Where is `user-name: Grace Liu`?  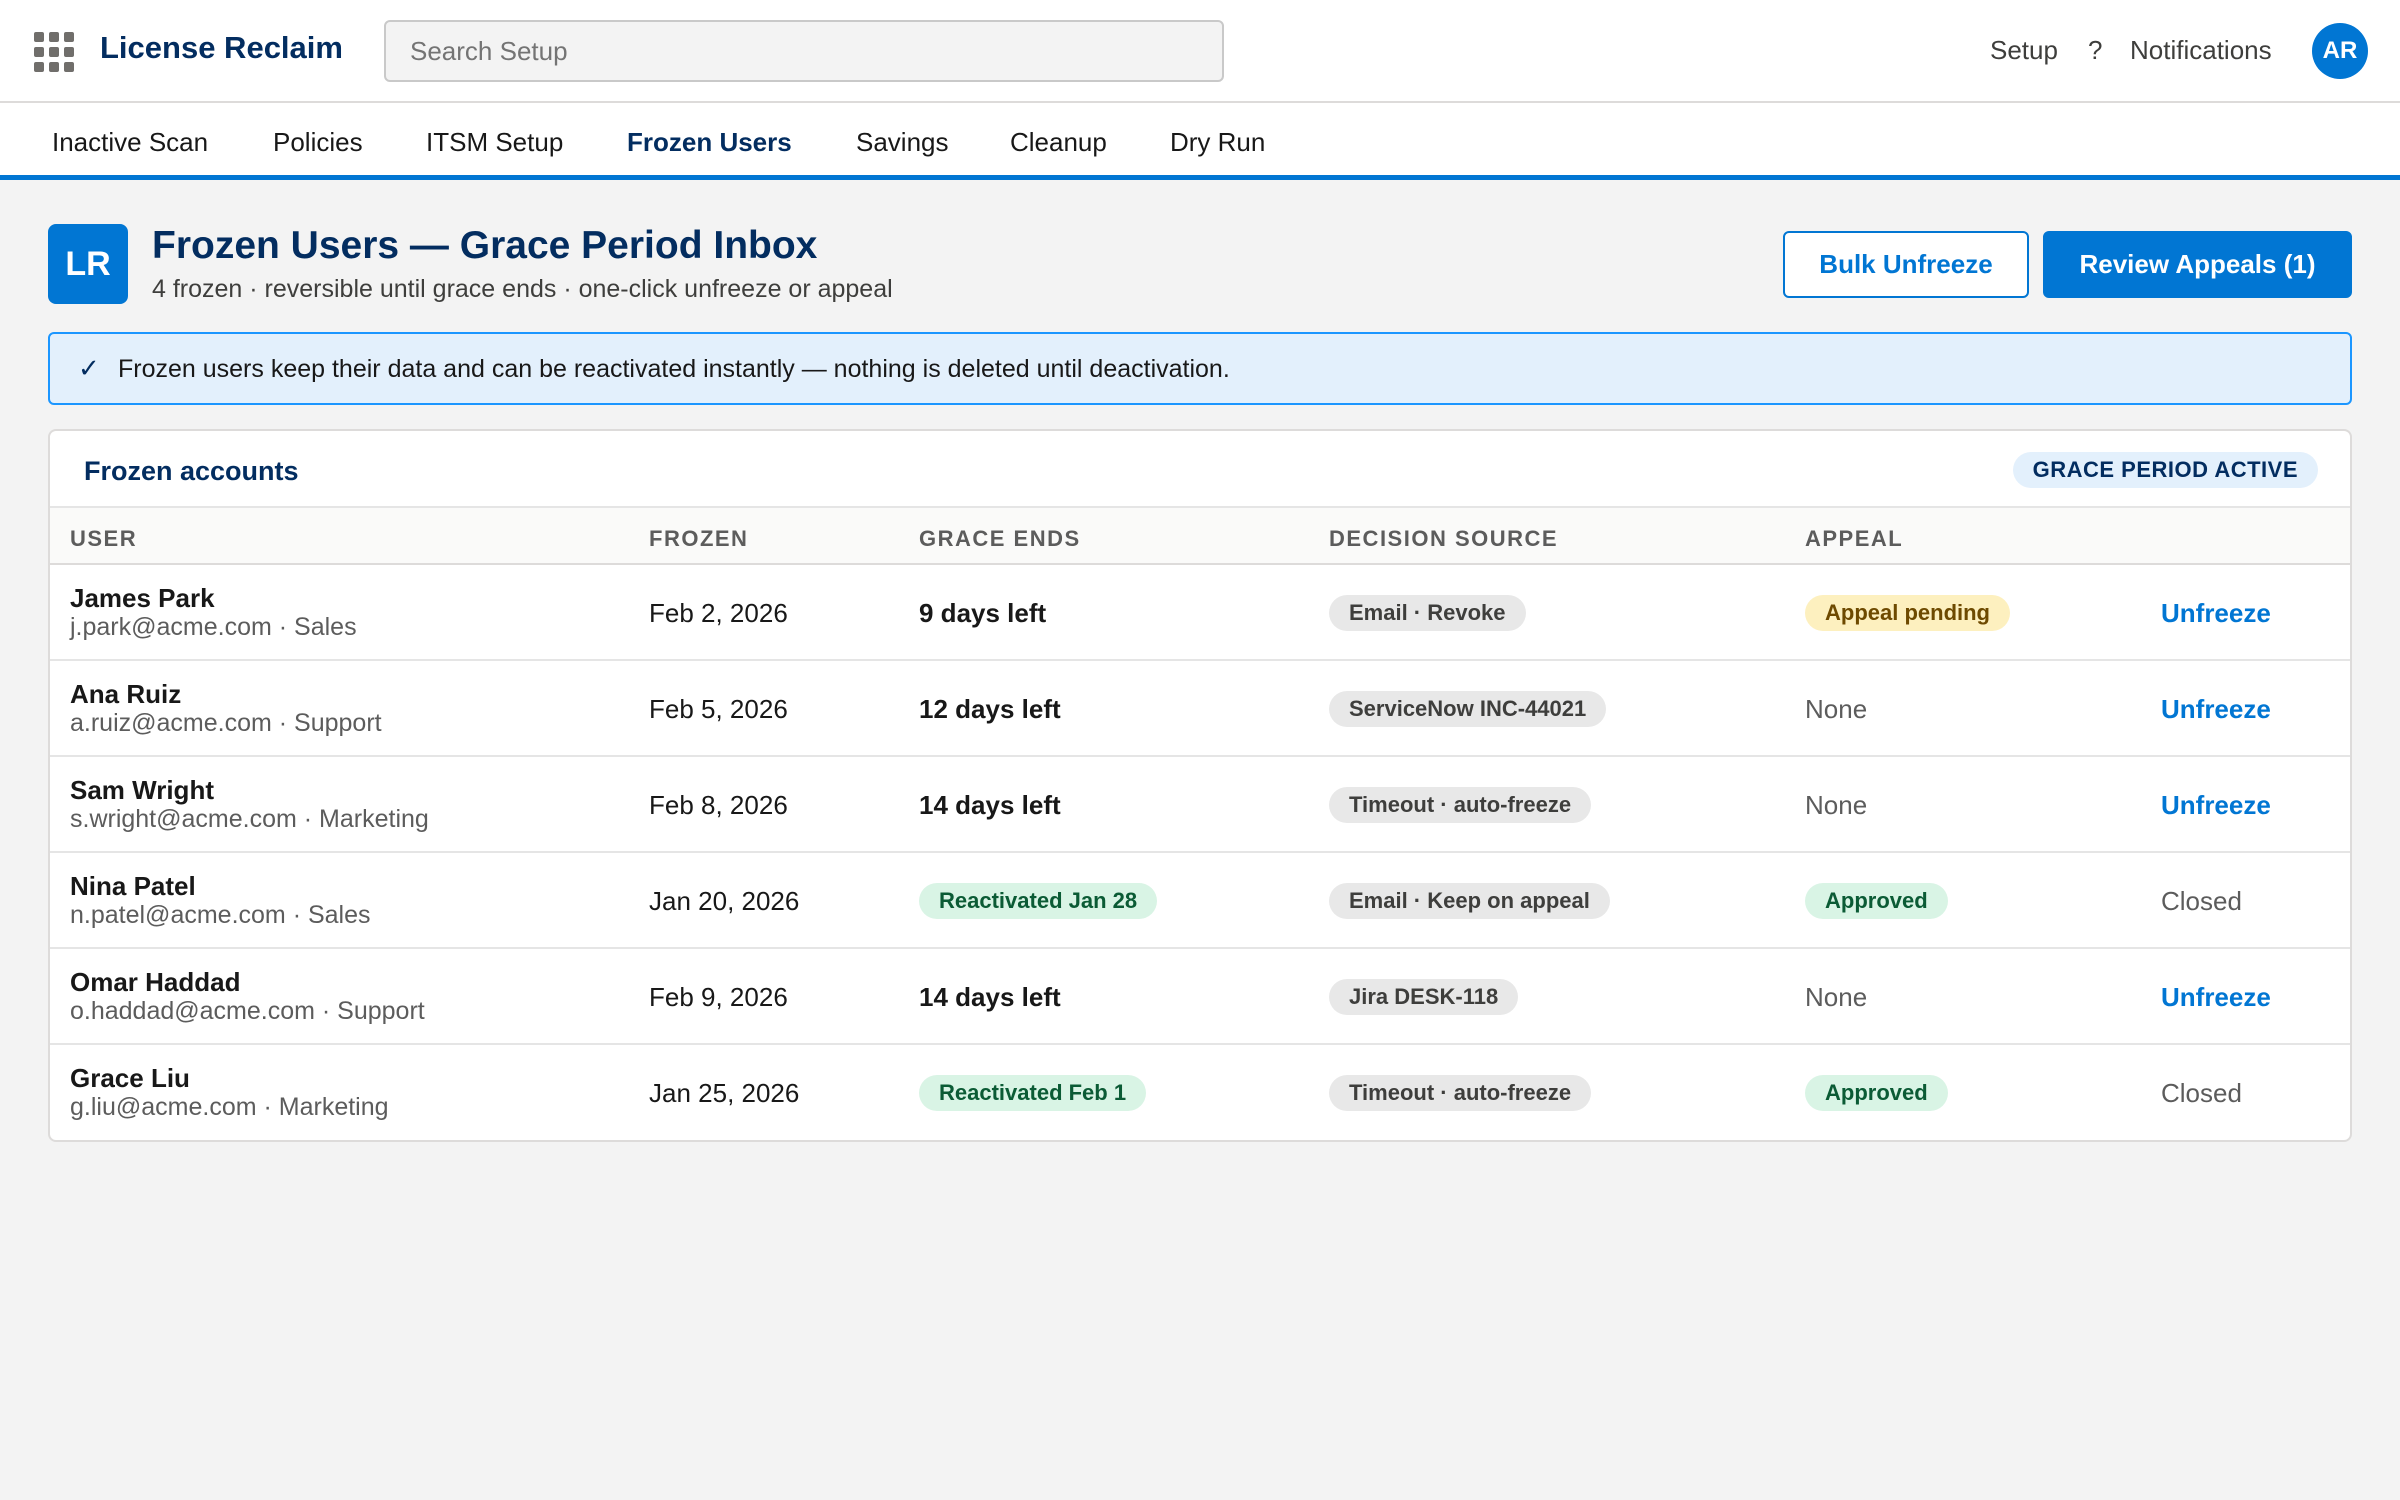 user-name: Grace Liu is located at coordinates (130, 1078).